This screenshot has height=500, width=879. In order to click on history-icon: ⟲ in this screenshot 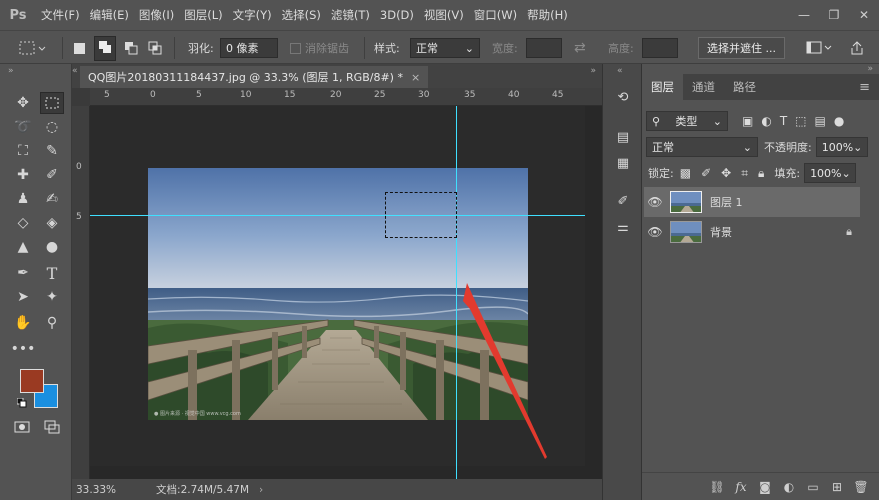, I will do `click(623, 97)`.